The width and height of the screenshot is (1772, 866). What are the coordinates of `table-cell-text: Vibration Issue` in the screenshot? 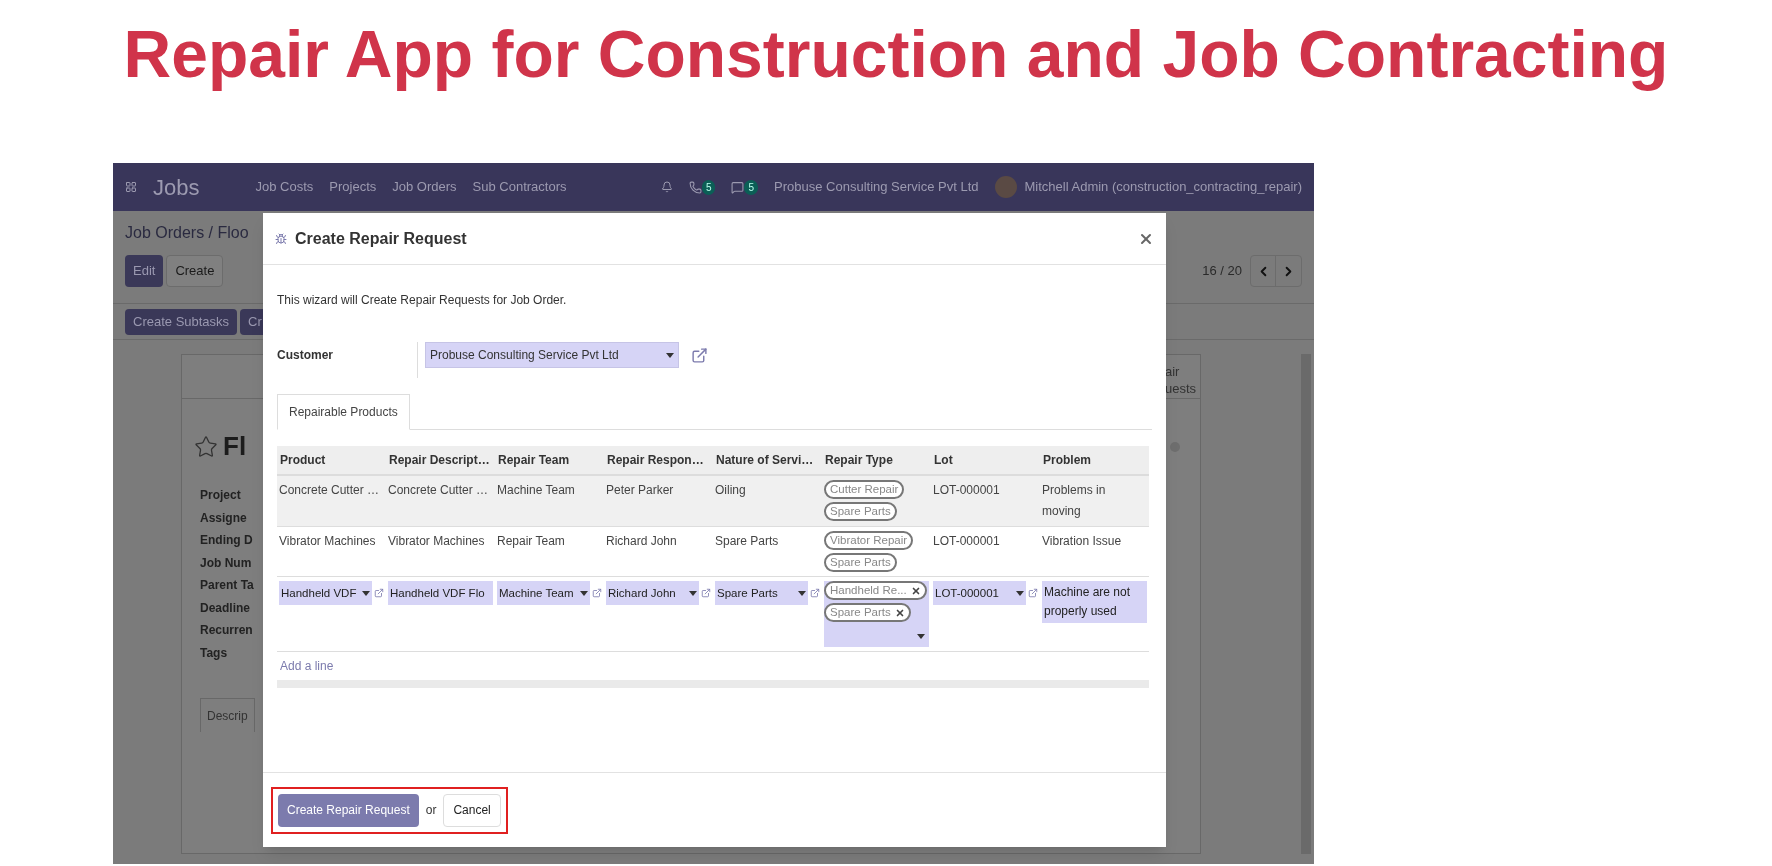 It's located at (1082, 541).